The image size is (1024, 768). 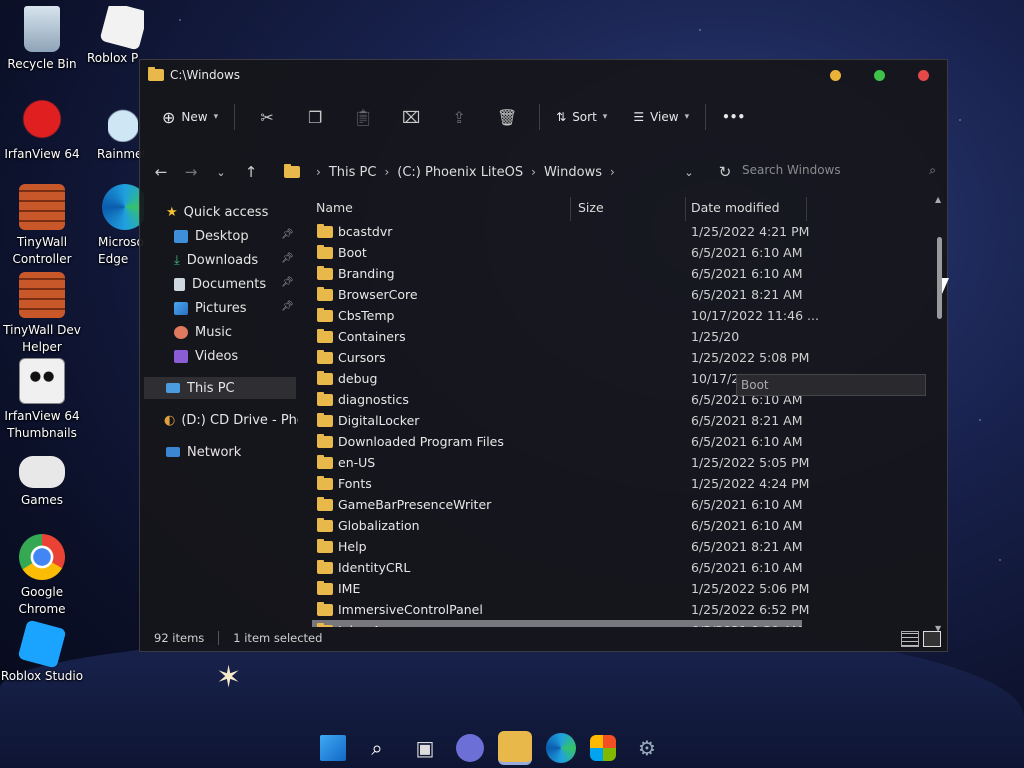 I want to click on nav-downloads: ⤓ Downloads, so click(x=216, y=260).